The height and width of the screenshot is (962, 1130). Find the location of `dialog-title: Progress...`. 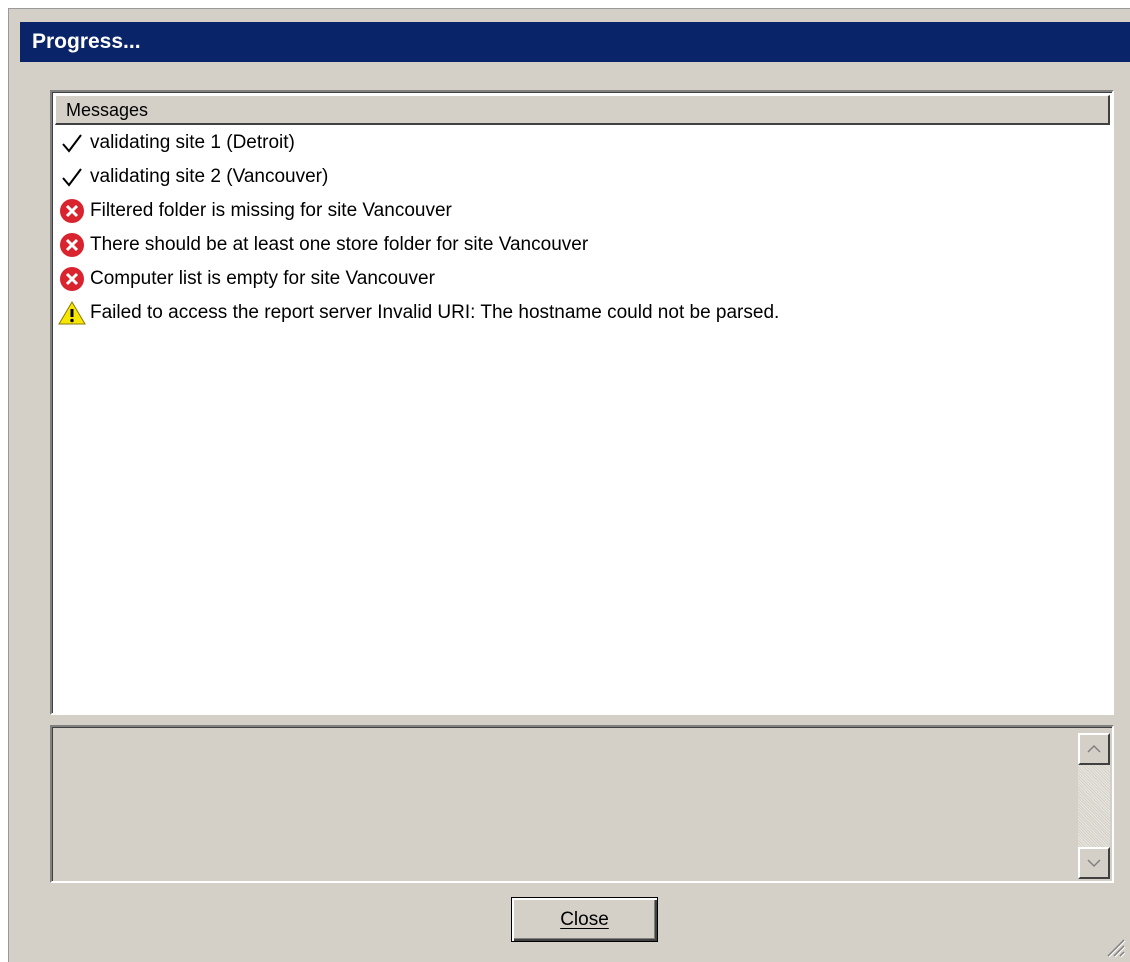

dialog-title: Progress... is located at coordinates (575, 42).